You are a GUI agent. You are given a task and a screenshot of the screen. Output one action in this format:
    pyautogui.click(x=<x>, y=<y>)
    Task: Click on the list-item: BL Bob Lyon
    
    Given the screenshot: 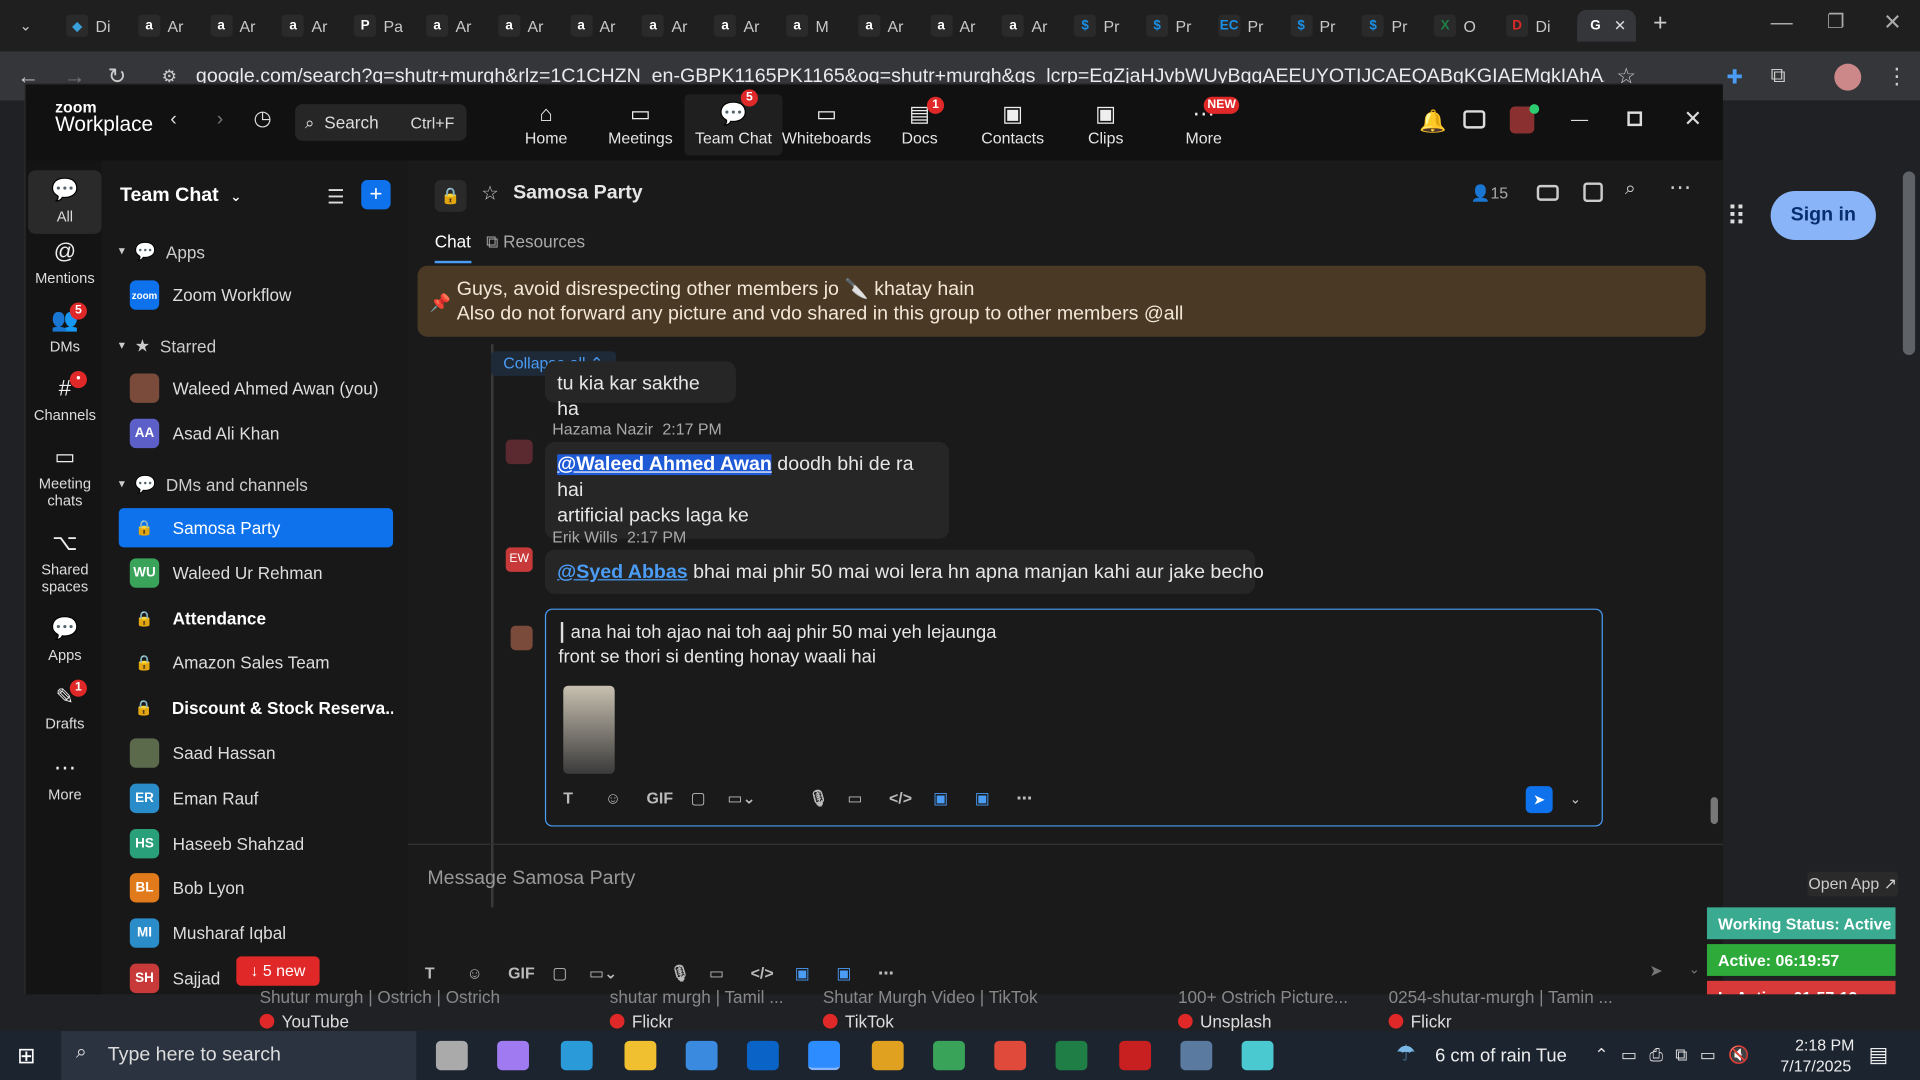 What is the action you would take?
    pyautogui.click(x=256, y=888)
    